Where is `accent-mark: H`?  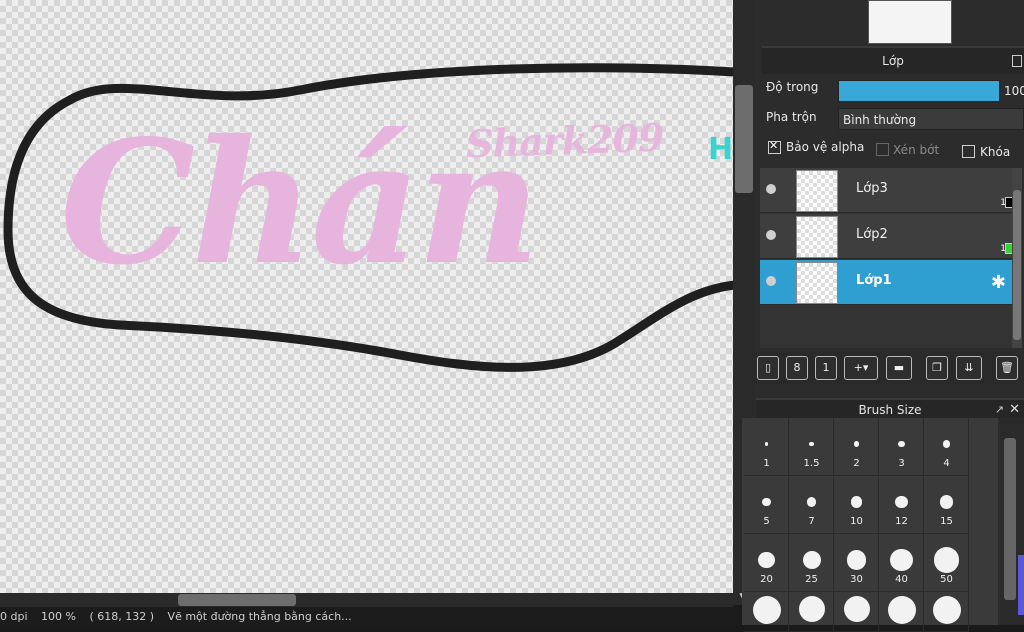 accent-mark: H is located at coordinates (721, 149).